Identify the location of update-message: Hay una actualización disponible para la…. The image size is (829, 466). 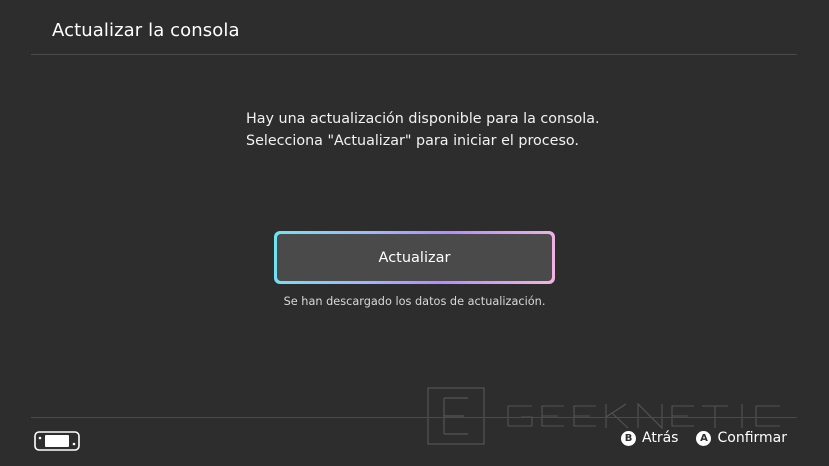
(423, 130).